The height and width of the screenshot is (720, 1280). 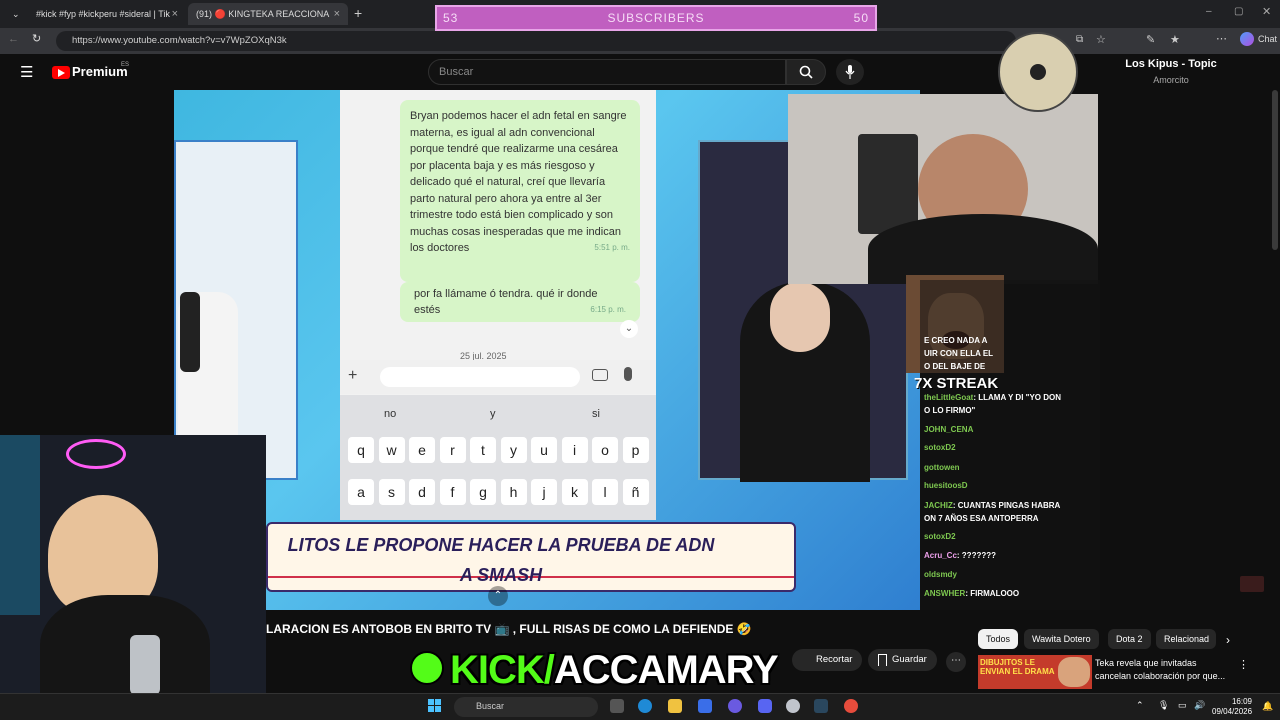 I want to click on taskbar-clock: 16:09 09/04/2026, so click(x=1232, y=707).